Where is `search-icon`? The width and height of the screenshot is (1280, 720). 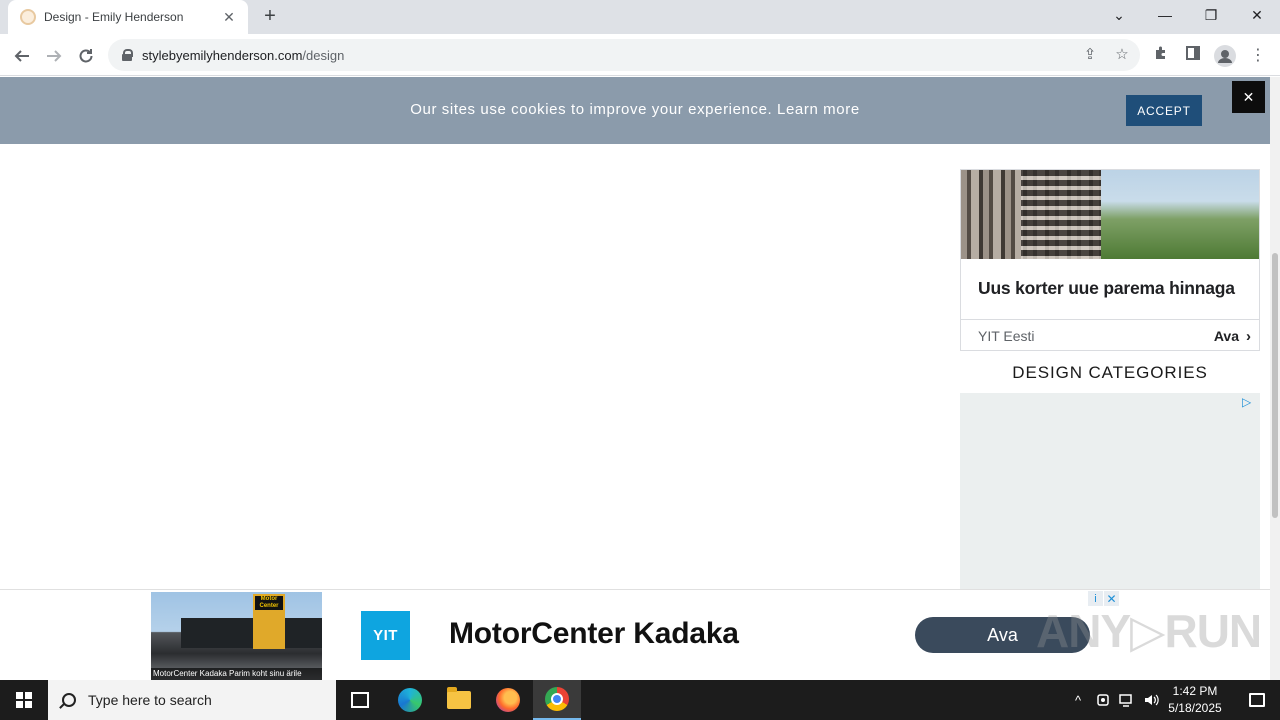
search-icon is located at coordinates (69, 700).